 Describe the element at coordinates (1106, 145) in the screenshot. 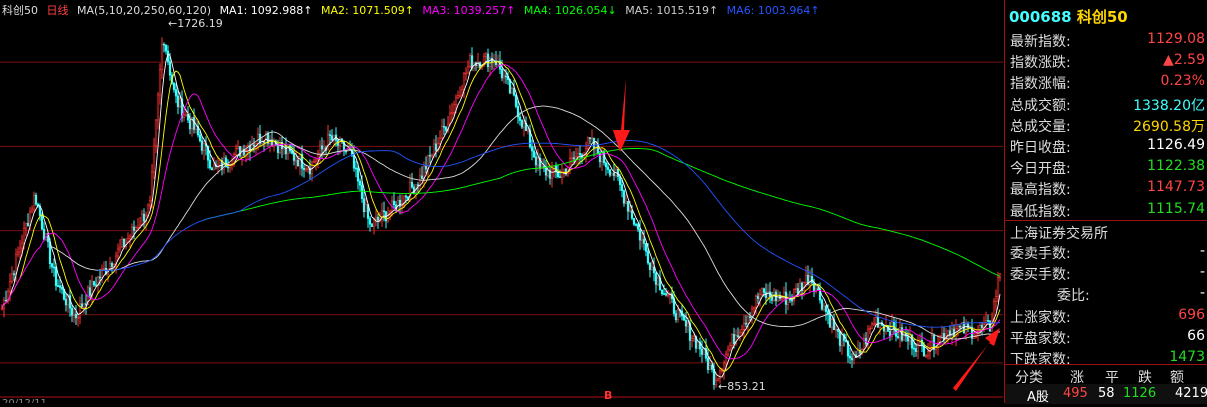

I see `quote-row-prev-close: 昨日收盘: 1126.49` at that location.